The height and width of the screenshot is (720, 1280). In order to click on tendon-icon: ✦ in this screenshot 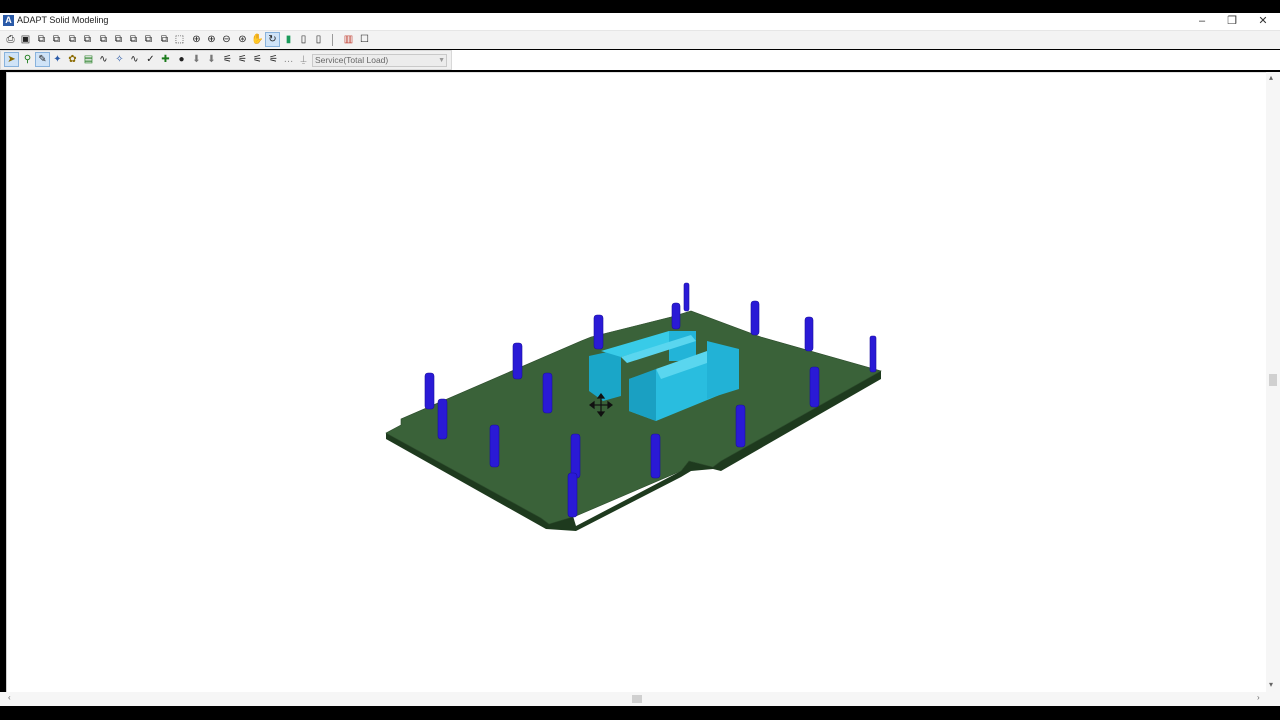, I will do `click(57, 59)`.